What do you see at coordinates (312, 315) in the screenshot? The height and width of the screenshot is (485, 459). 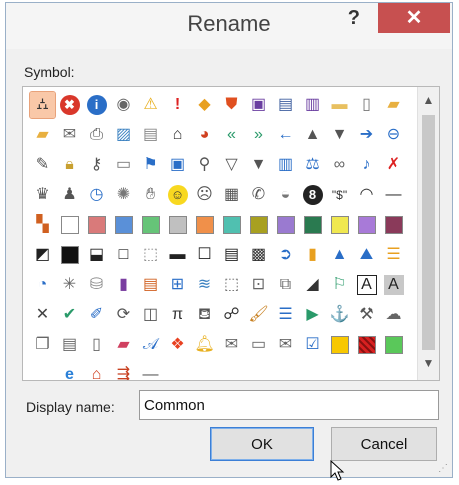 I see `symbol-cell: ▶` at bounding box center [312, 315].